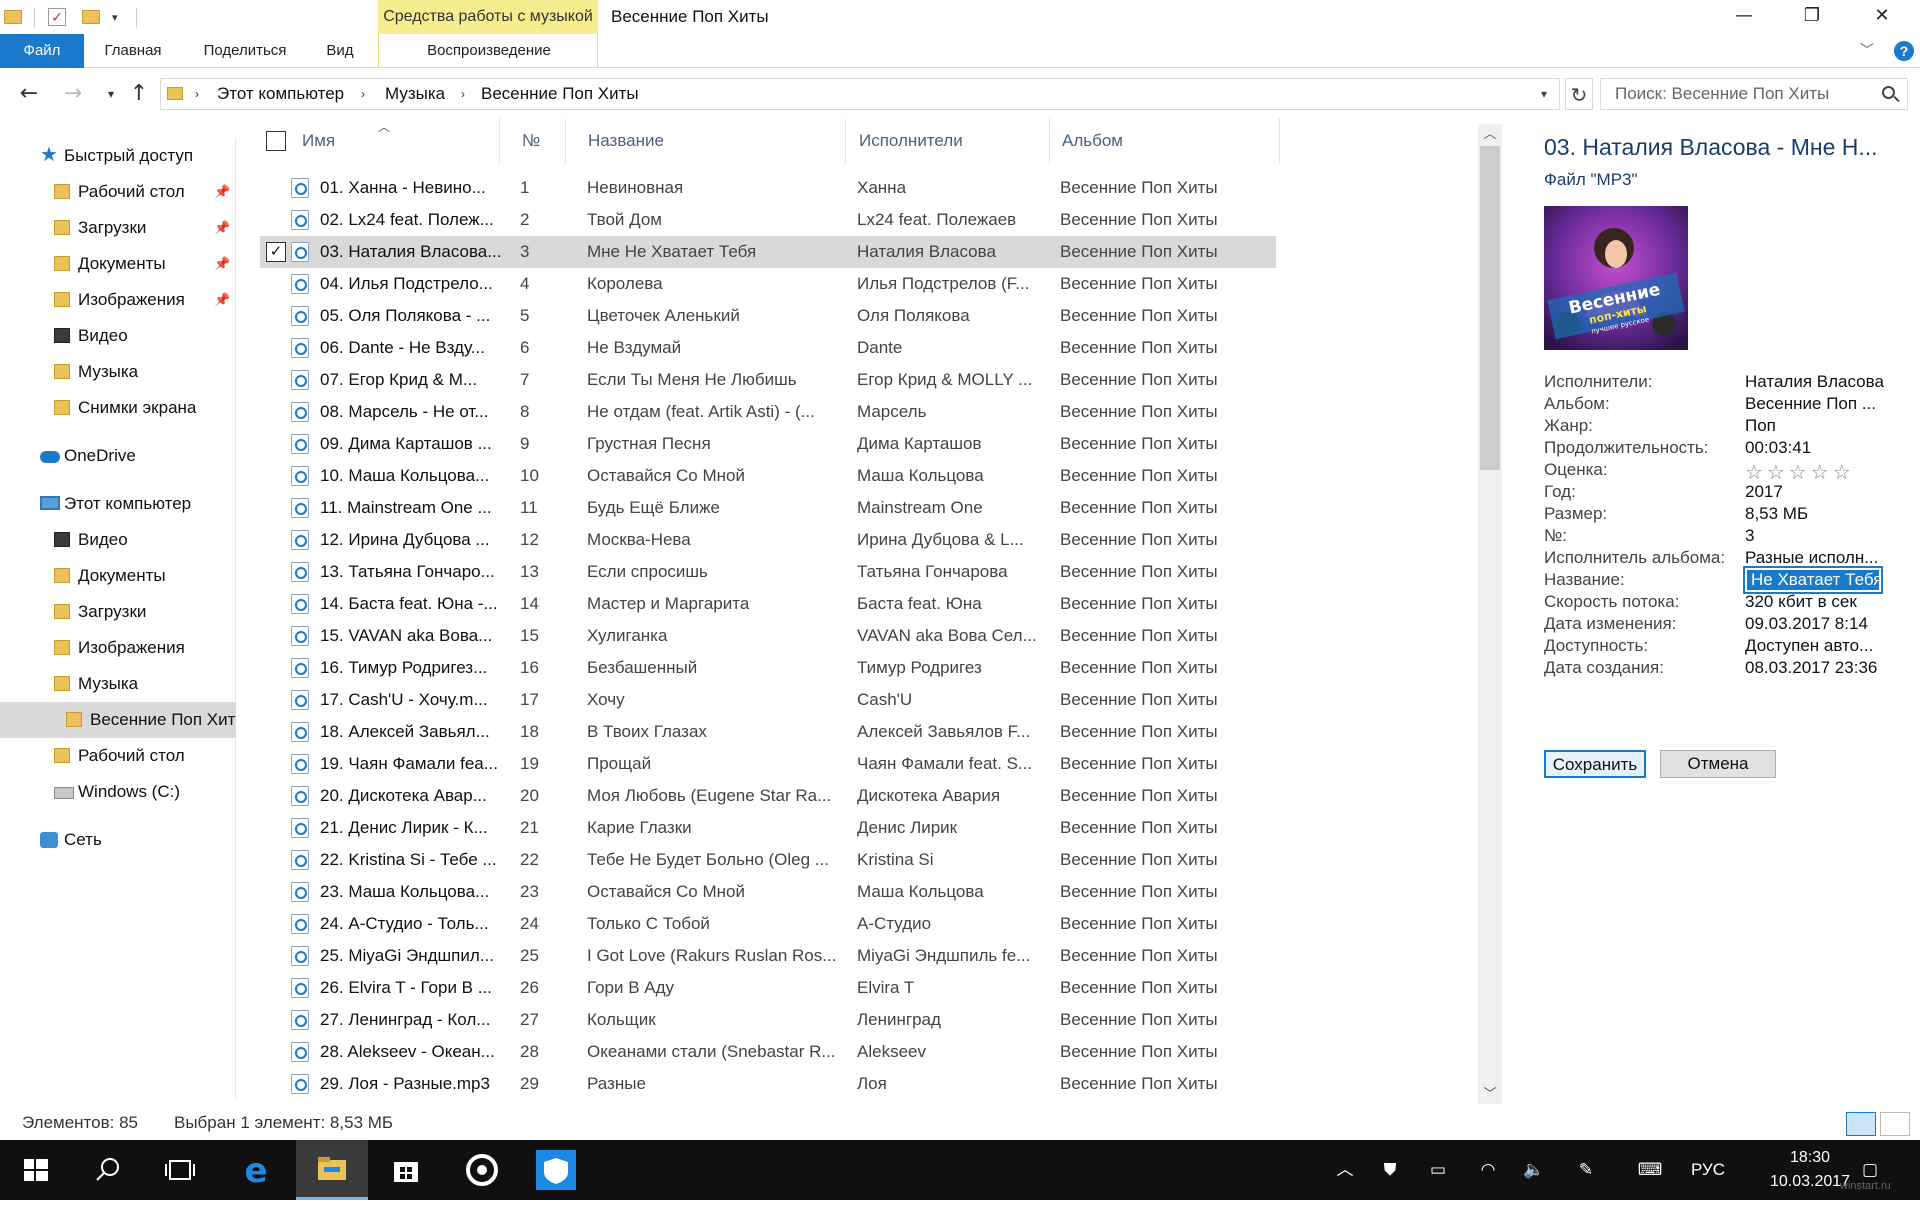  Describe the element at coordinates (332, 1170) in the screenshot. I see `file-explorer-button` at that location.